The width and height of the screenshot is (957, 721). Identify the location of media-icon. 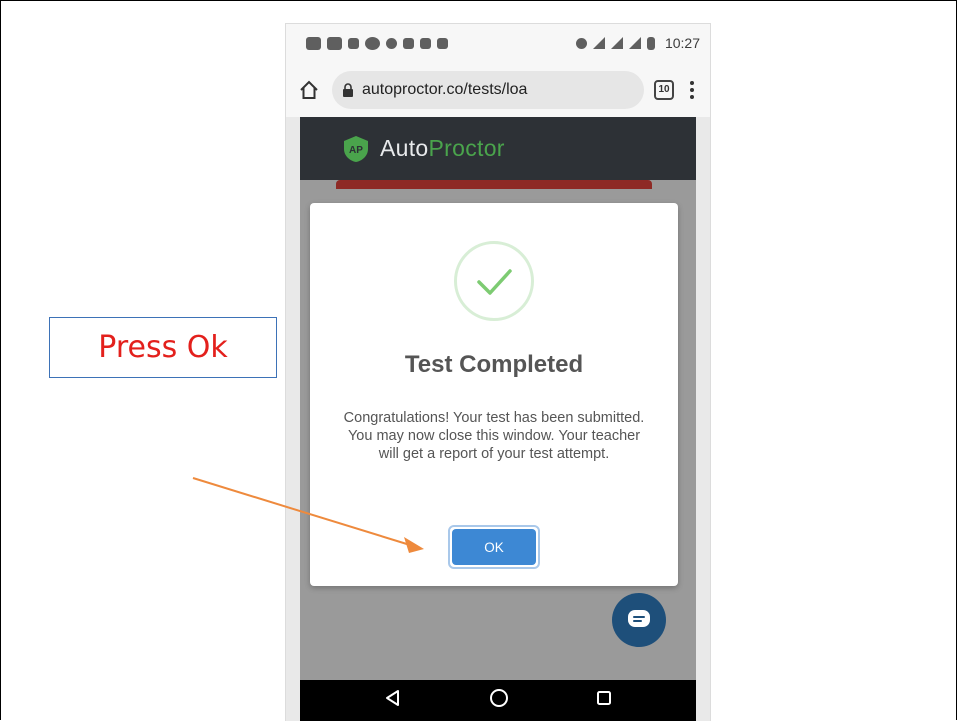
(391, 43).